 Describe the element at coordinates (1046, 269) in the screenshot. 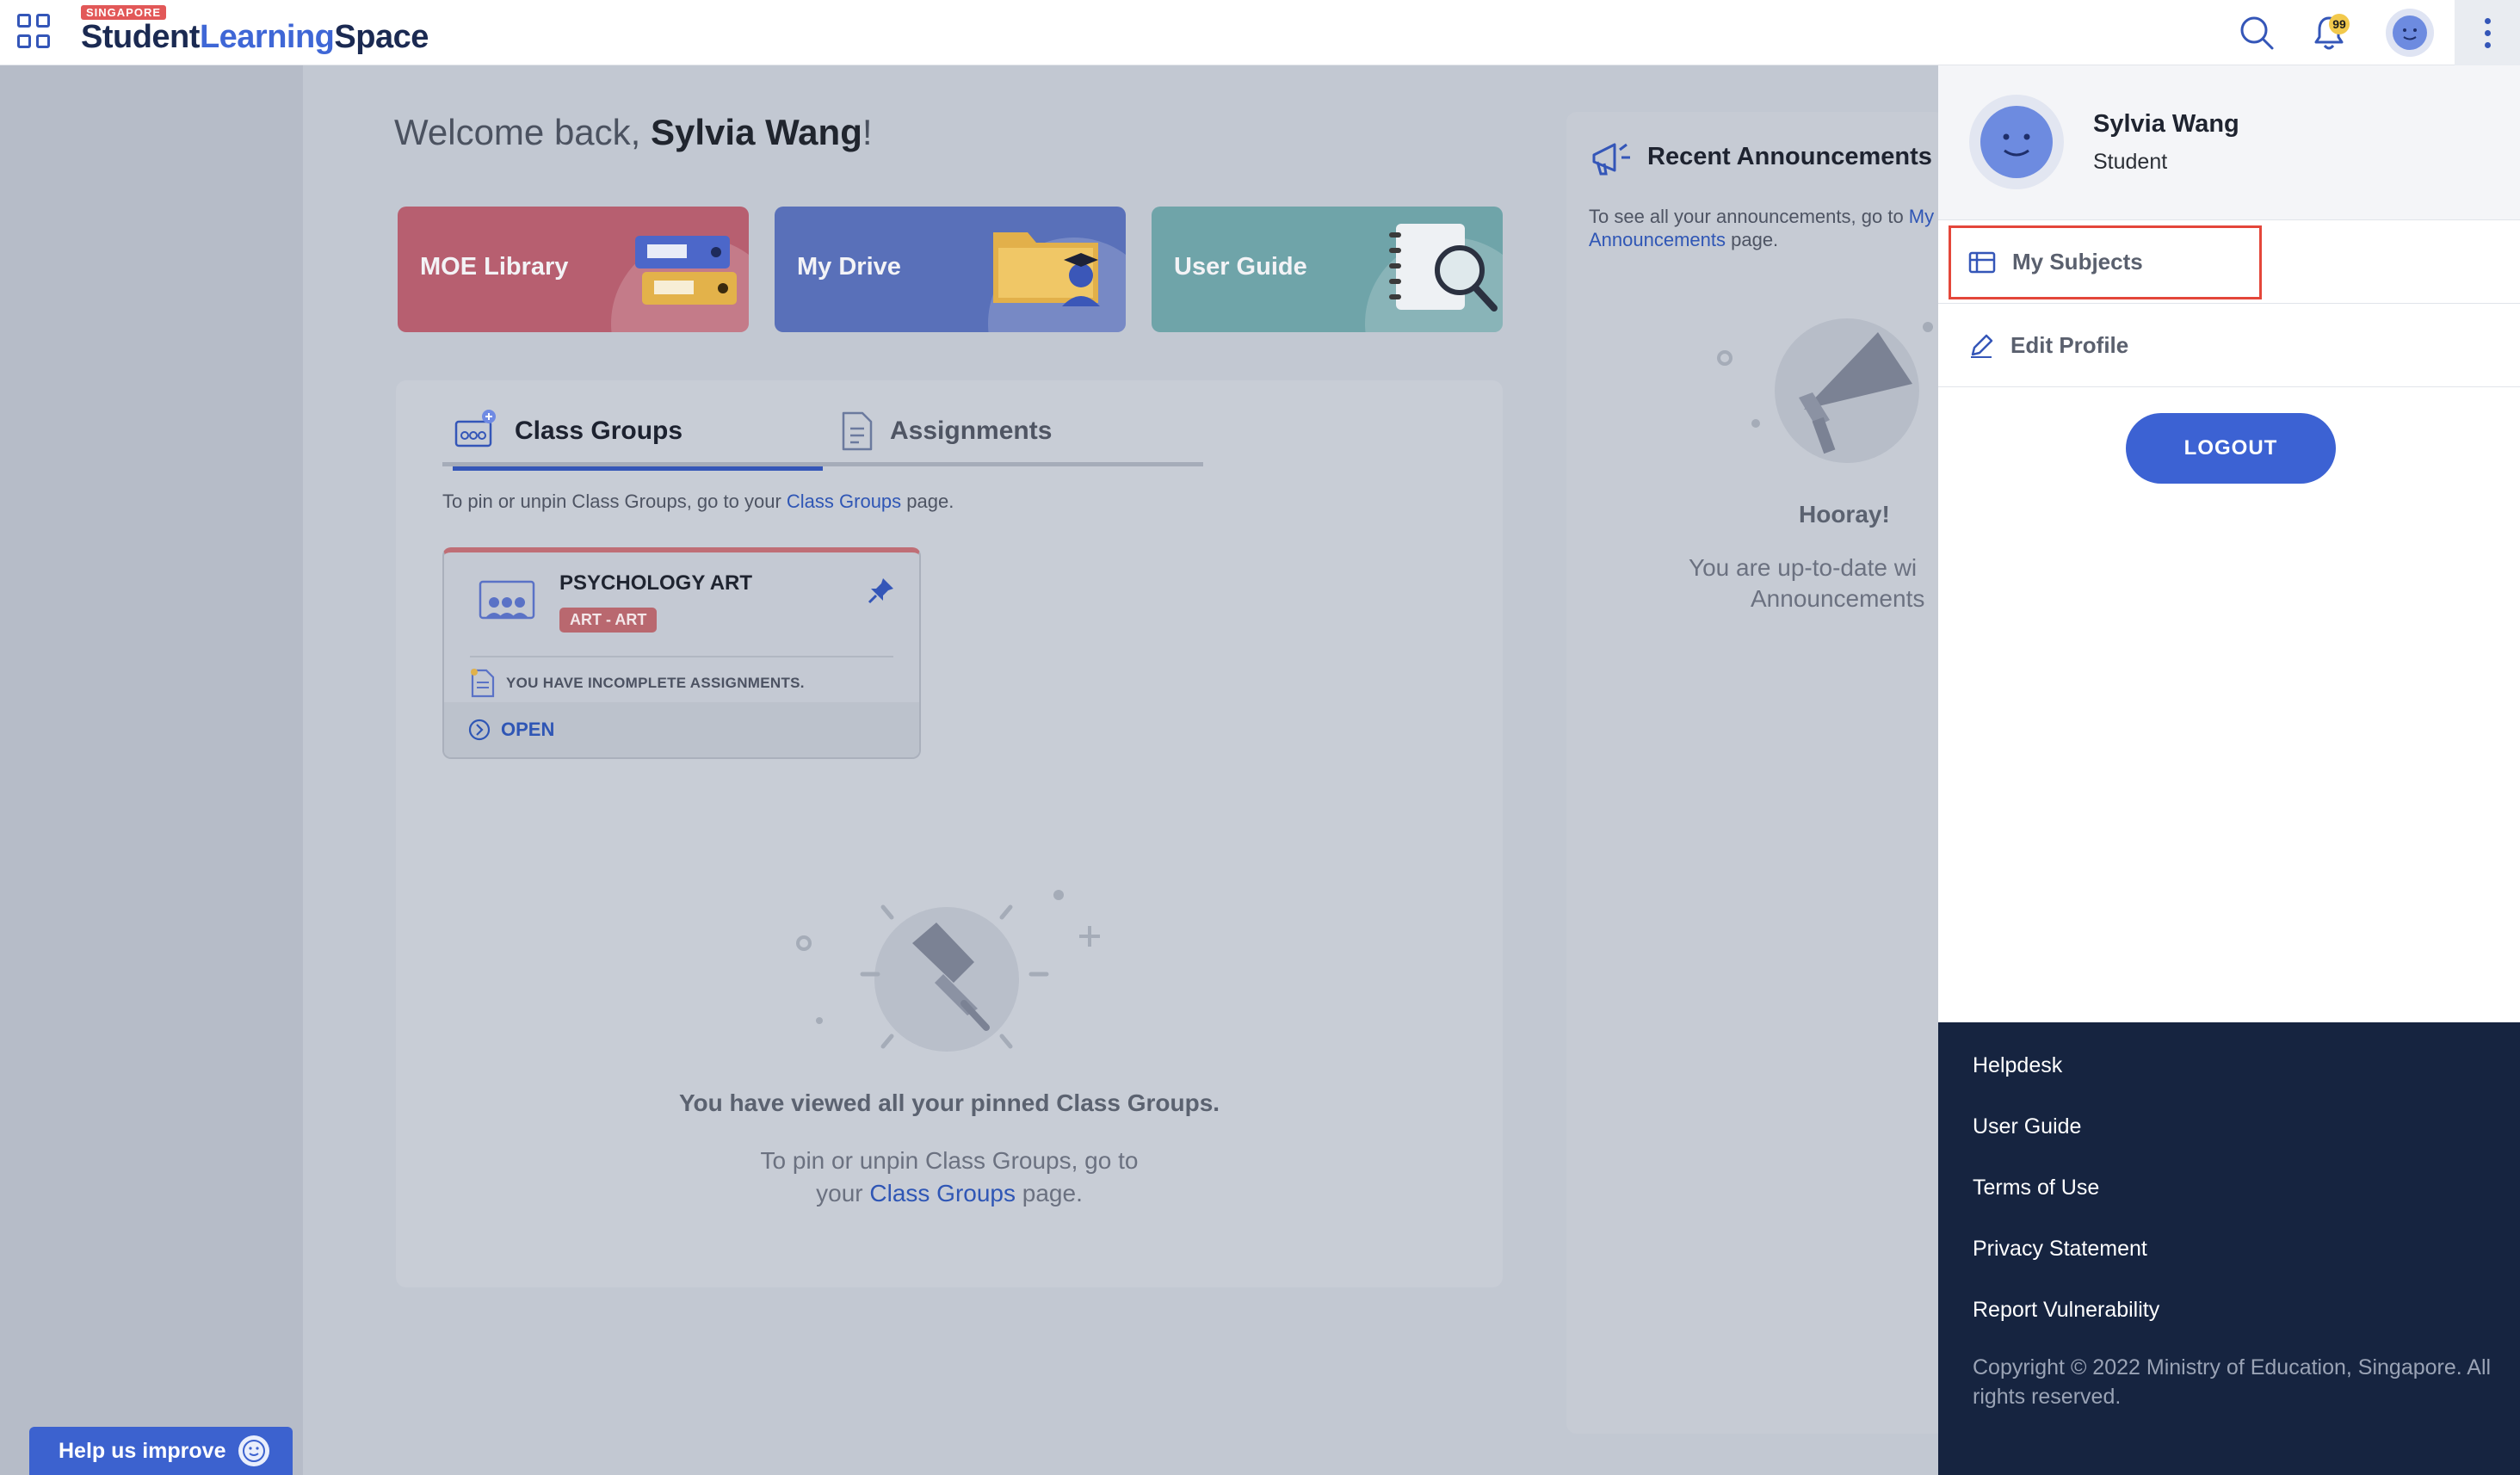

I see `folder-graduate-icon` at that location.